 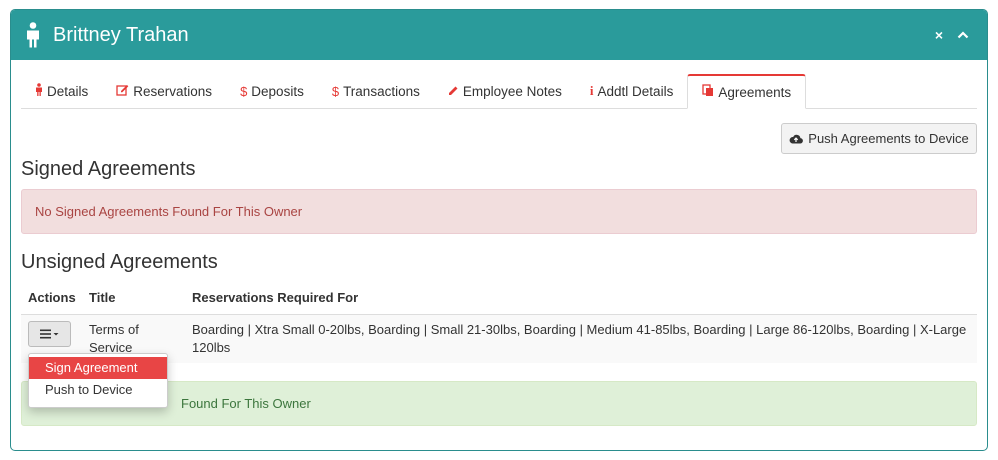 I want to click on tab-label: Addtl Details, so click(x=635, y=91).